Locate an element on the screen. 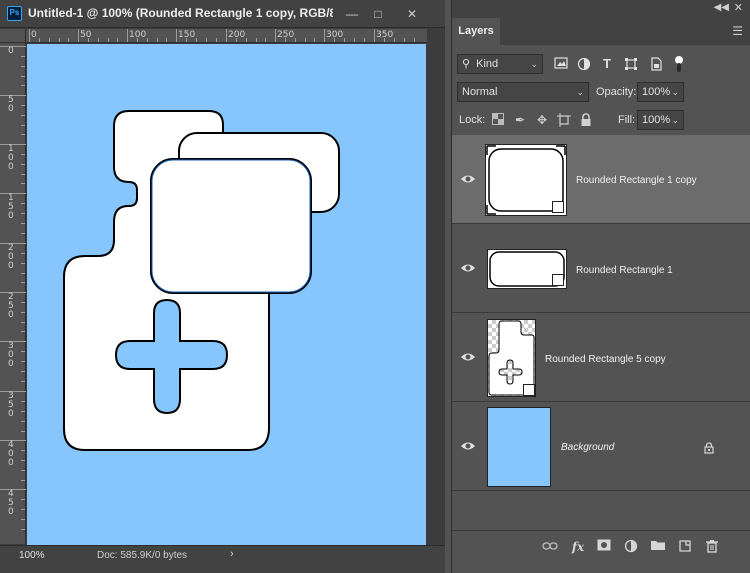  status-menu-arrow-icon: › is located at coordinates (232, 554).